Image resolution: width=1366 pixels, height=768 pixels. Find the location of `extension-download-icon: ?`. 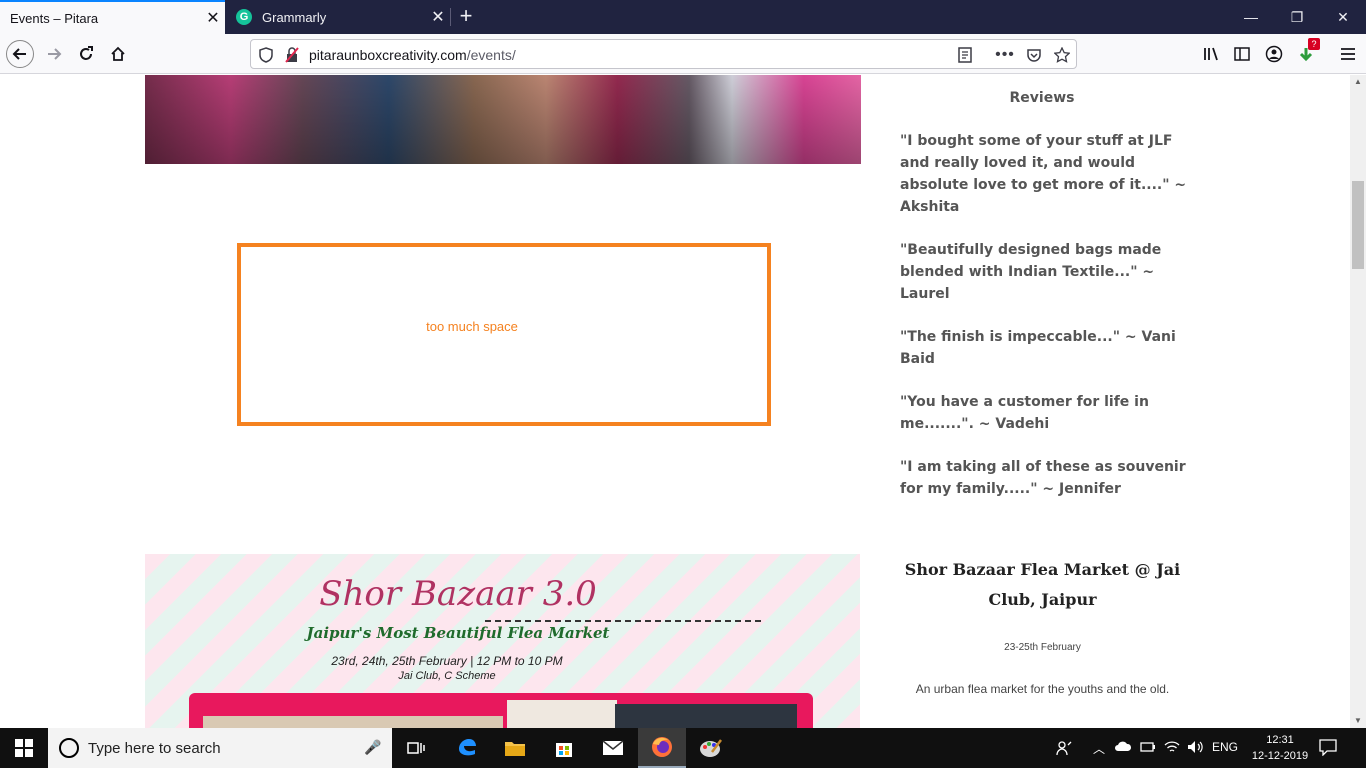

extension-download-icon: ? is located at coordinates (1306, 53).